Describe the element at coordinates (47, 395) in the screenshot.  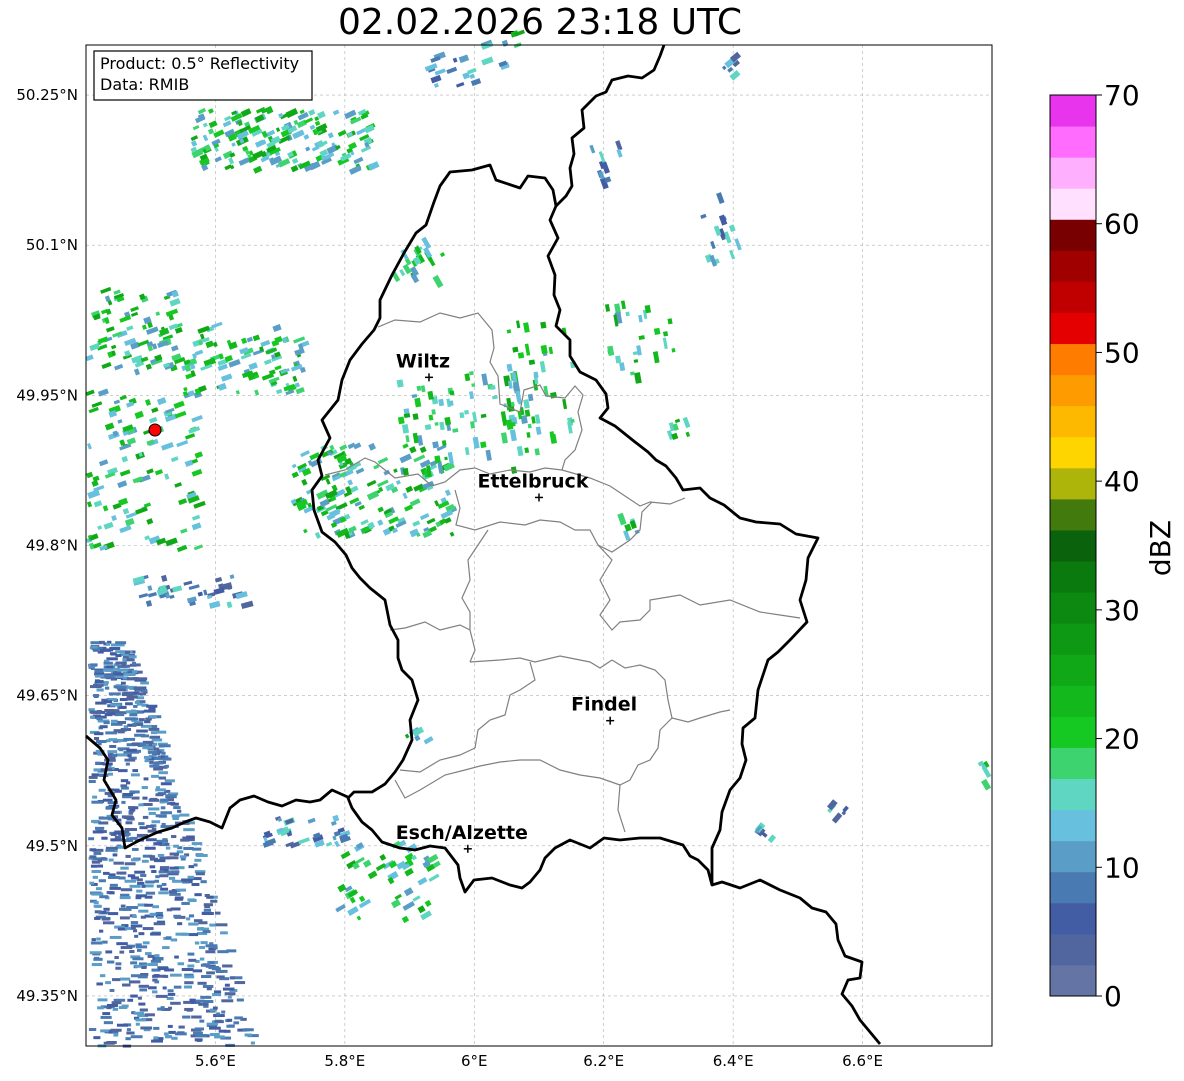
I see `y-tick-label: 49.95°N` at that location.